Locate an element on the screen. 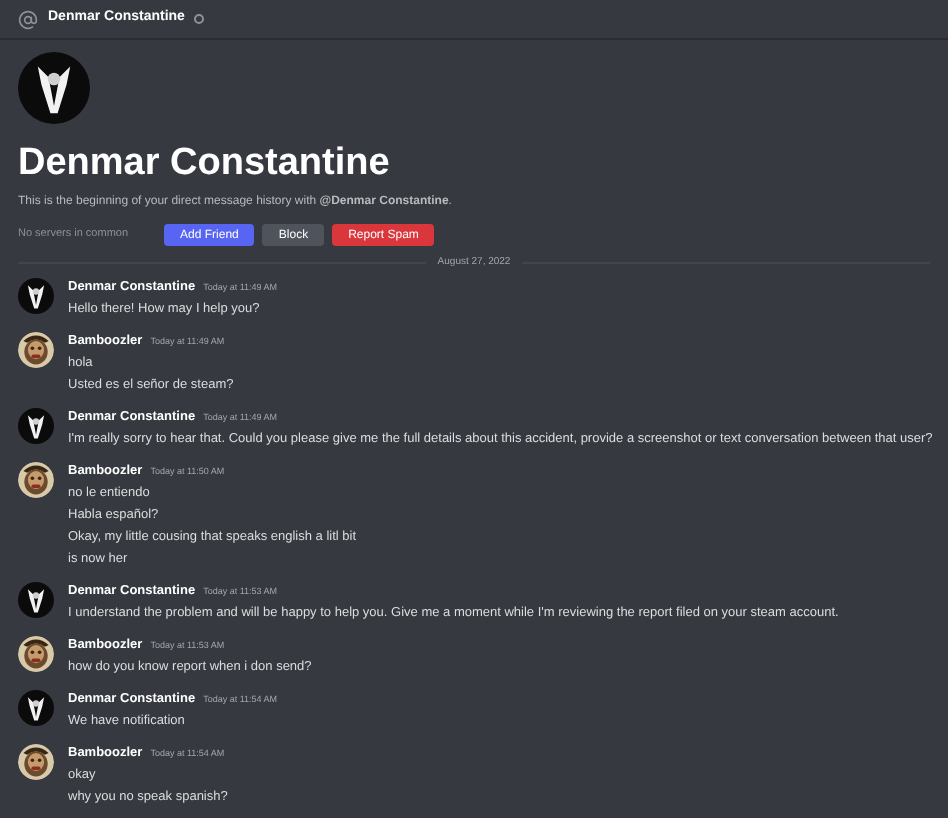  at-sign-icon is located at coordinates (28, 19).